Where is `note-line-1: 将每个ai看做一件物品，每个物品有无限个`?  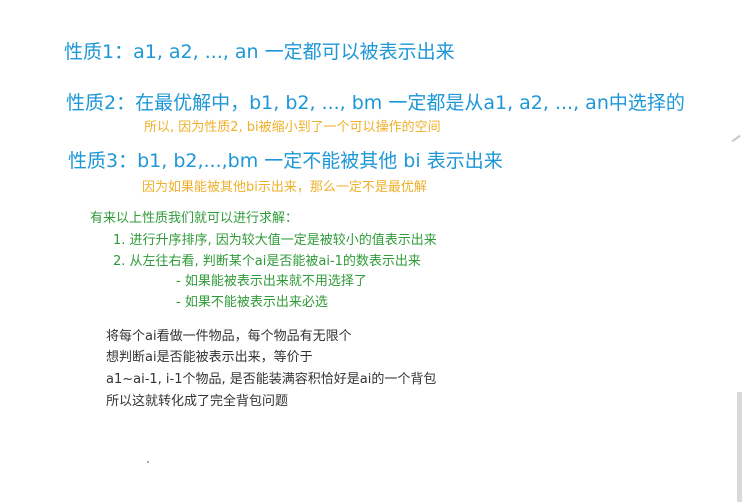
note-line-1: 将每个ai看做一件物品，每个物品有无限个 is located at coordinates (229, 336).